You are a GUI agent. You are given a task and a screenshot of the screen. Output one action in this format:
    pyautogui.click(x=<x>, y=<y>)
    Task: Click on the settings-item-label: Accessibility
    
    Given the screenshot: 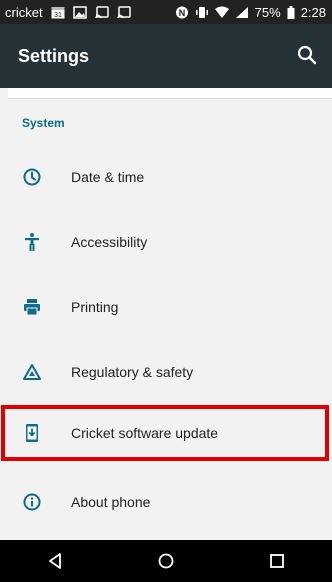 What is the action you would take?
    pyautogui.click(x=109, y=242)
    